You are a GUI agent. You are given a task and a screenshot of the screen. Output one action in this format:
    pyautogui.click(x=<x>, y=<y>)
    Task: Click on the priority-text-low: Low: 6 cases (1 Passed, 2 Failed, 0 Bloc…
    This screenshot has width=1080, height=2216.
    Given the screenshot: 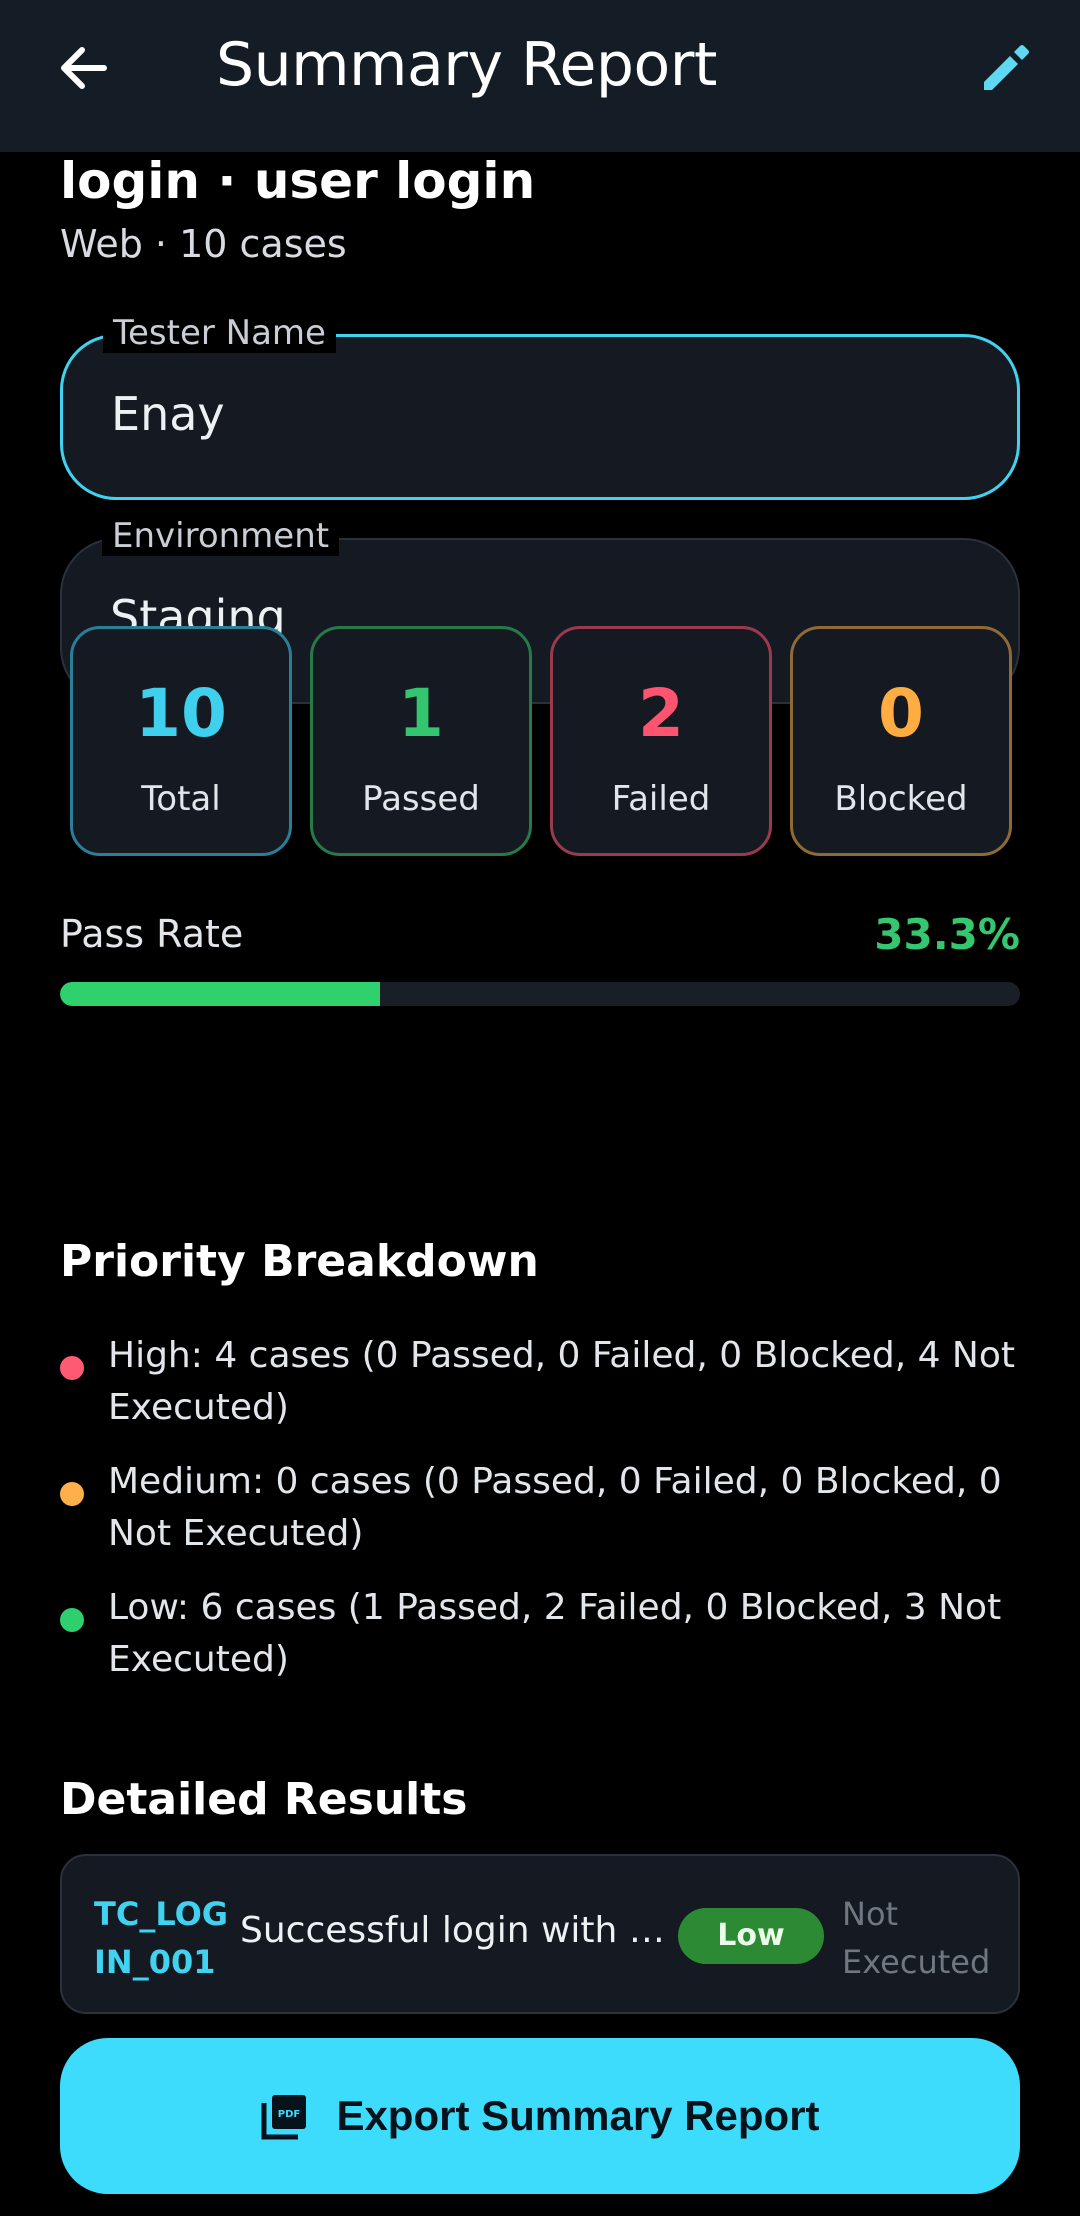 What is the action you would take?
    pyautogui.click(x=555, y=1633)
    